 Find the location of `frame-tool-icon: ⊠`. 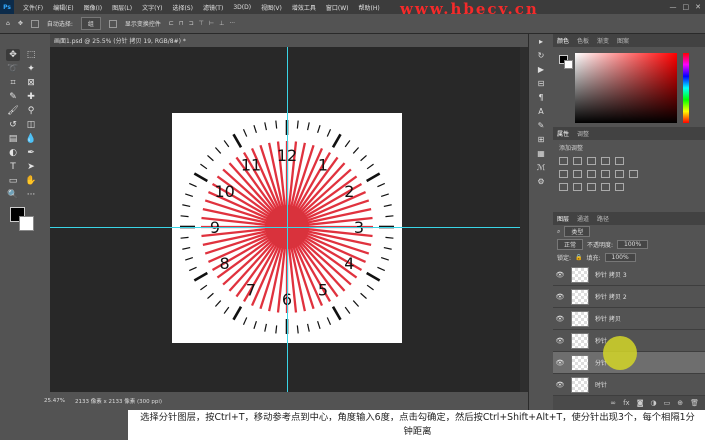

frame-tool-icon: ⊠ is located at coordinates (31, 83).